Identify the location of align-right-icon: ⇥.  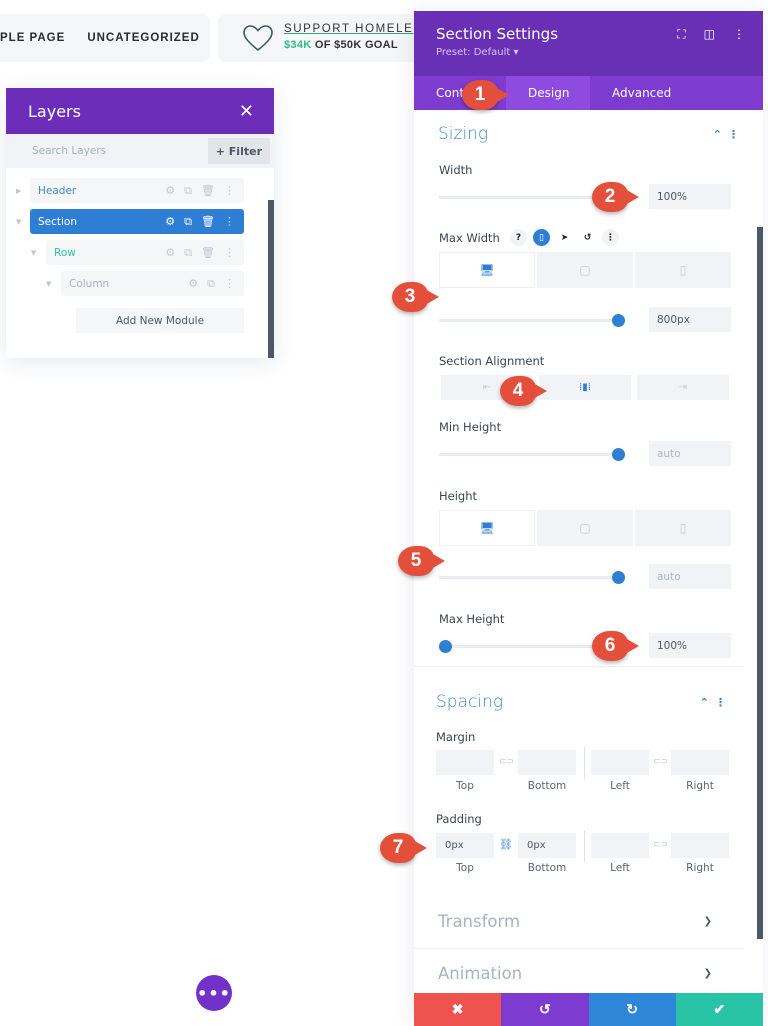
(683, 387).